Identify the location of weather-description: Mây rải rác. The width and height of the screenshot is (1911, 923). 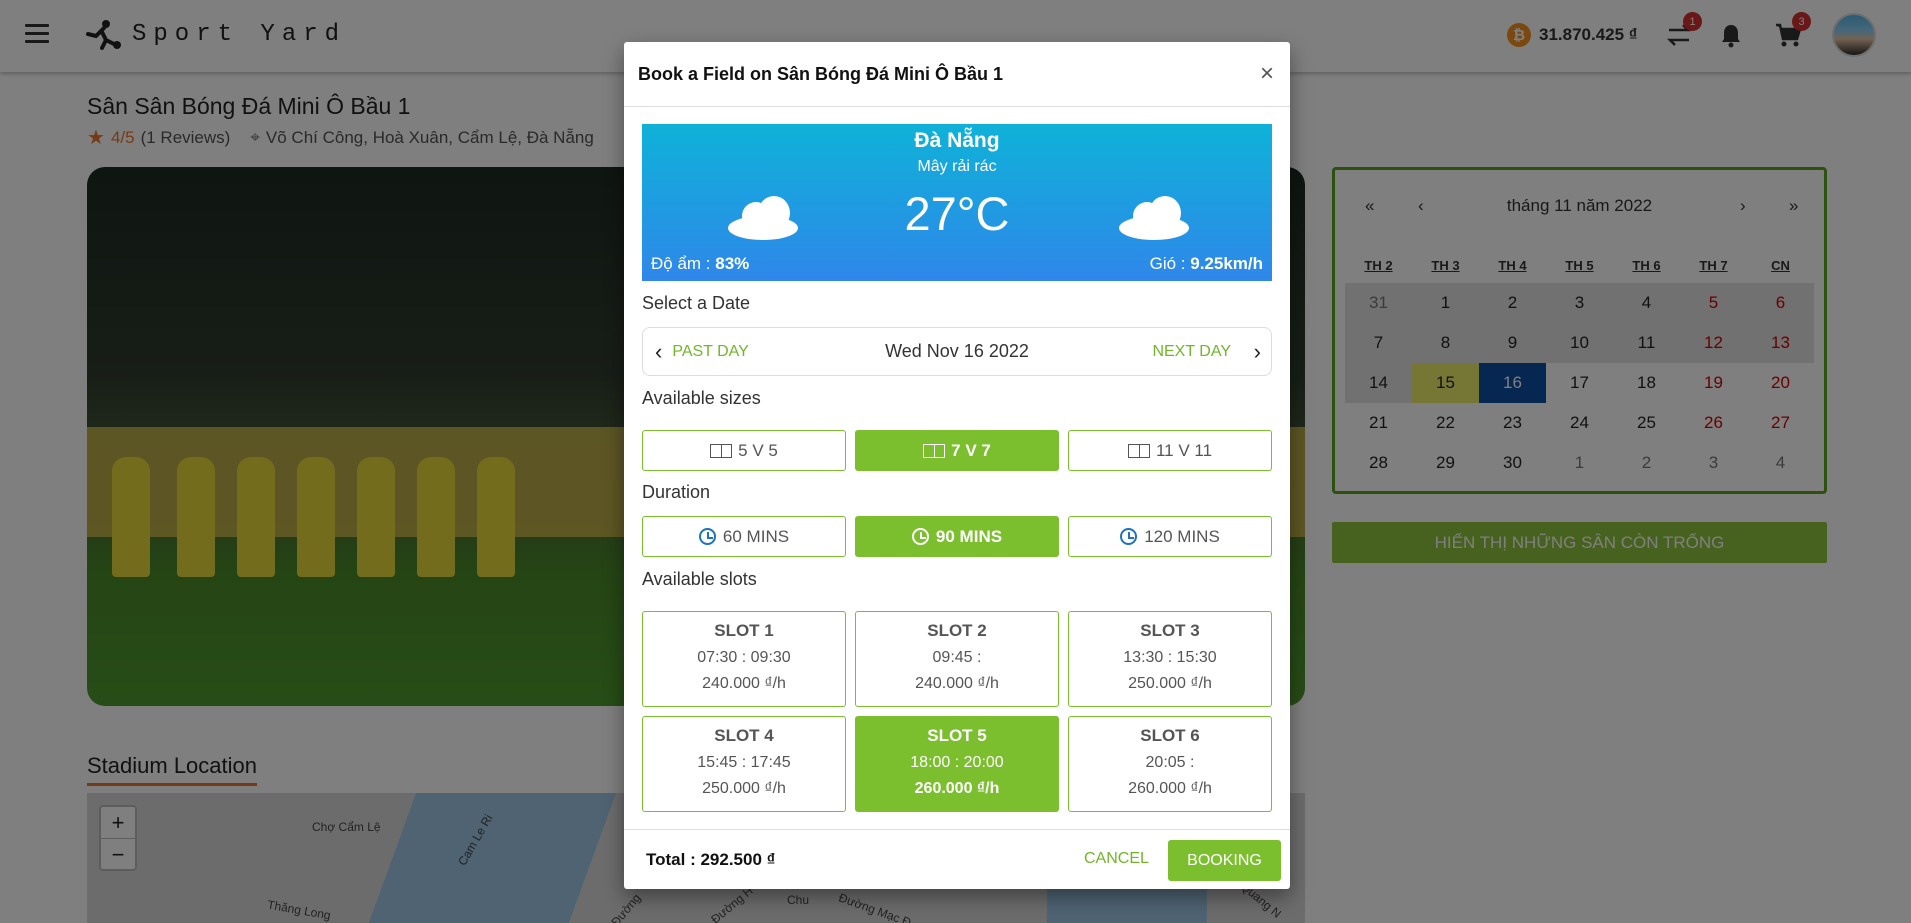
(957, 166).